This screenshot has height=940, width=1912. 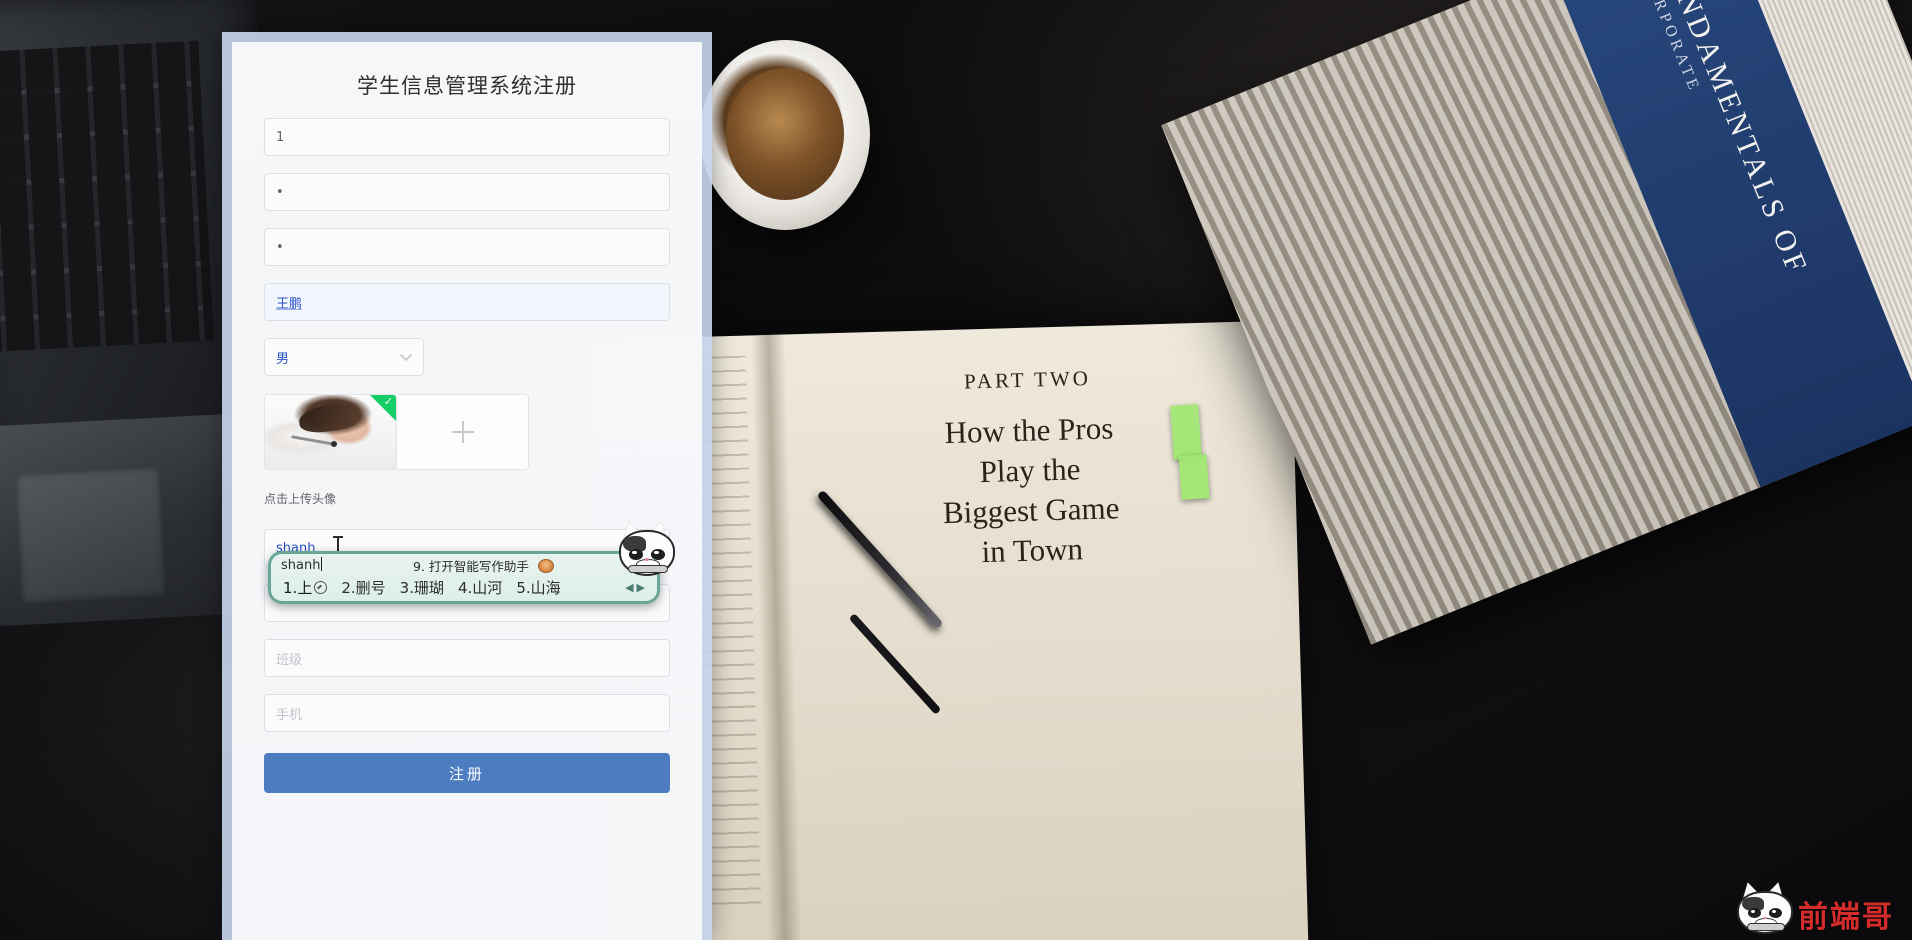 What do you see at coordinates (344, 357) in the screenshot?
I see `gender-select: 男` at bounding box center [344, 357].